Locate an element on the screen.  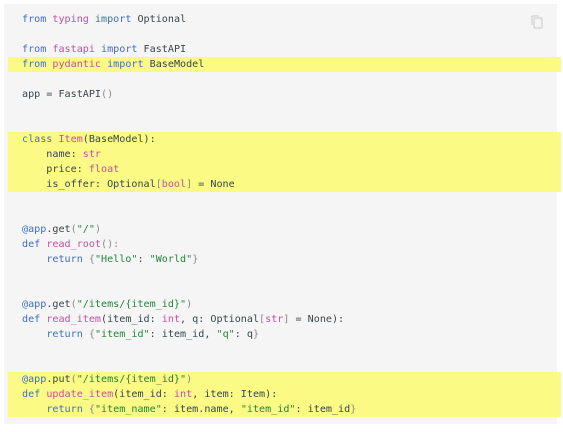
code-token: "Hello" is located at coordinates (116, 259).